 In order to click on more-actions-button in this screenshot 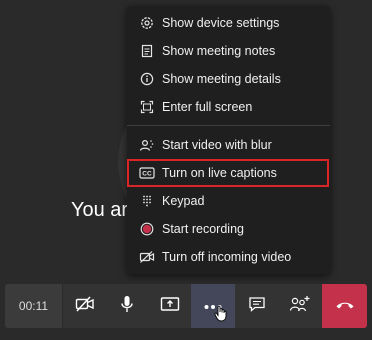, I will do `click(213, 306)`.